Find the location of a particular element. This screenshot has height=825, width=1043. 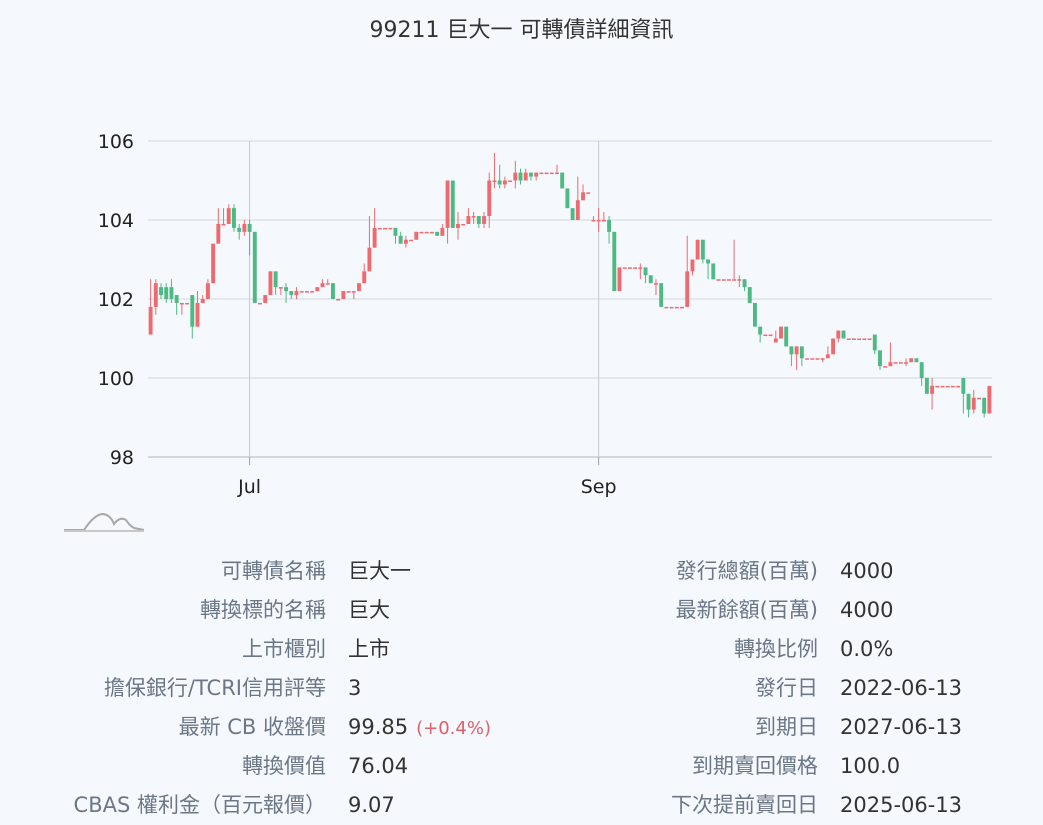

info-label: 最新餘額(百萬) is located at coordinates (746, 610).